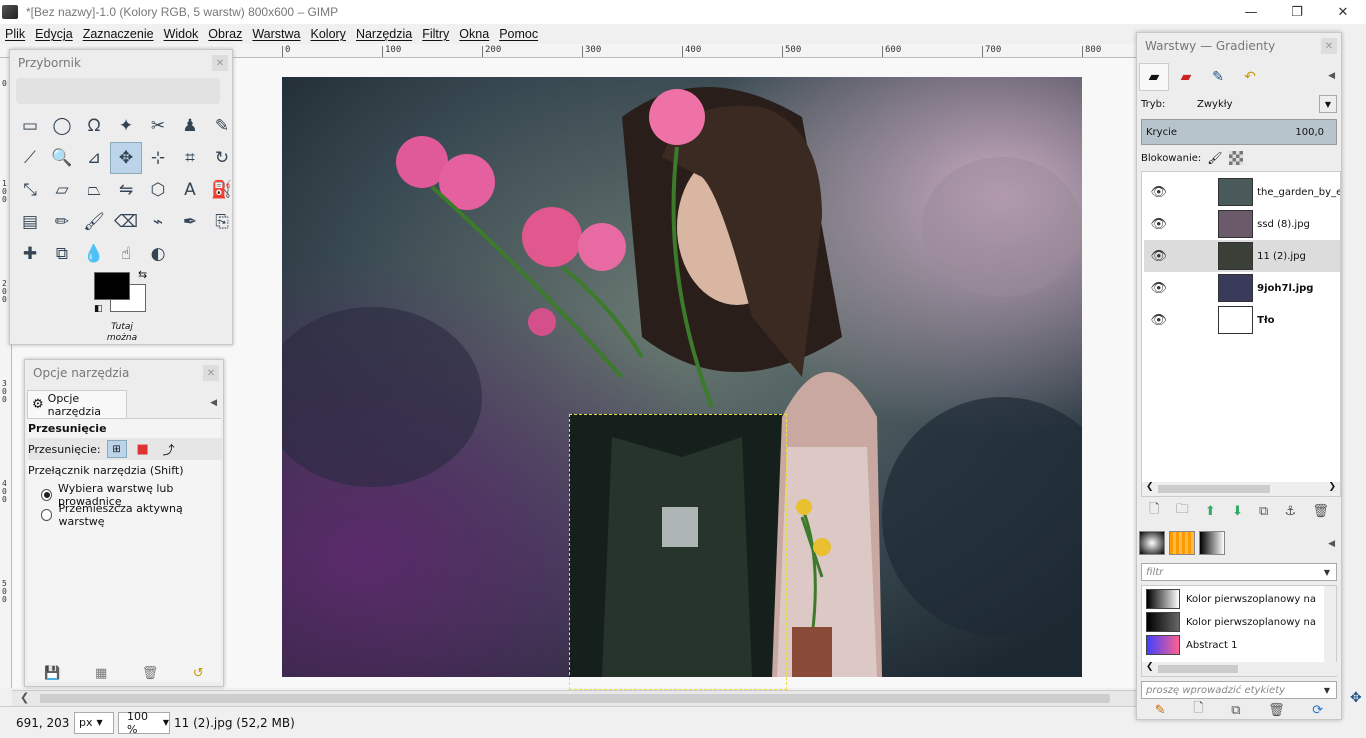  What do you see at coordinates (118, 34) in the screenshot?
I see `menu-zaznaczenie: Zaznaczenie` at bounding box center [118, 34].